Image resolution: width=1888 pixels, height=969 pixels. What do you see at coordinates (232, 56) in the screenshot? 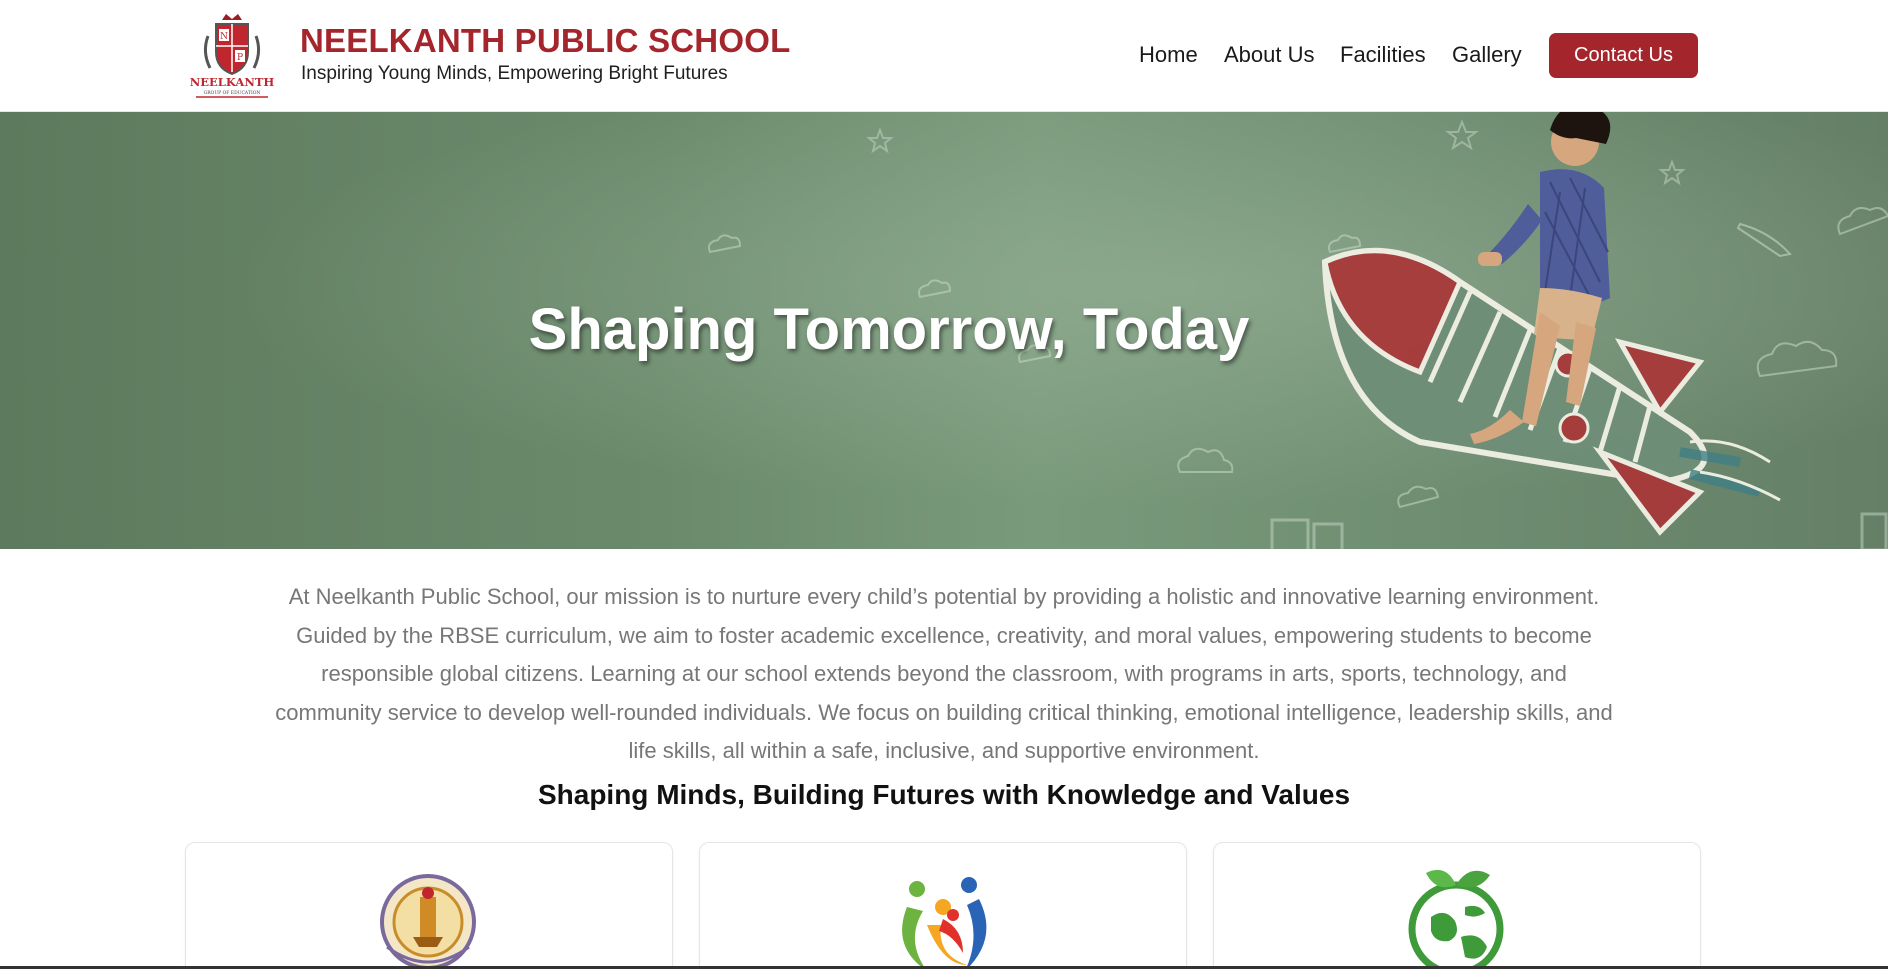
I see `school-crest-icon: N P NEELKANTH GROUP OF EDUCATION` at bounding box center [232, 56].